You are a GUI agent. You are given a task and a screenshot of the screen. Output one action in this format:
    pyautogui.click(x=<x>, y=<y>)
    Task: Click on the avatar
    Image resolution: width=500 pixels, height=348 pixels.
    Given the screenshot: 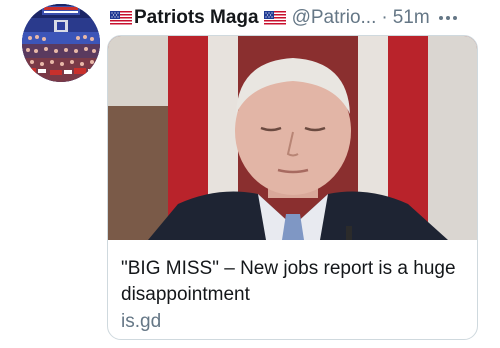 What is the action you would take?
    pyautogui.click(x=61, y=43)
    